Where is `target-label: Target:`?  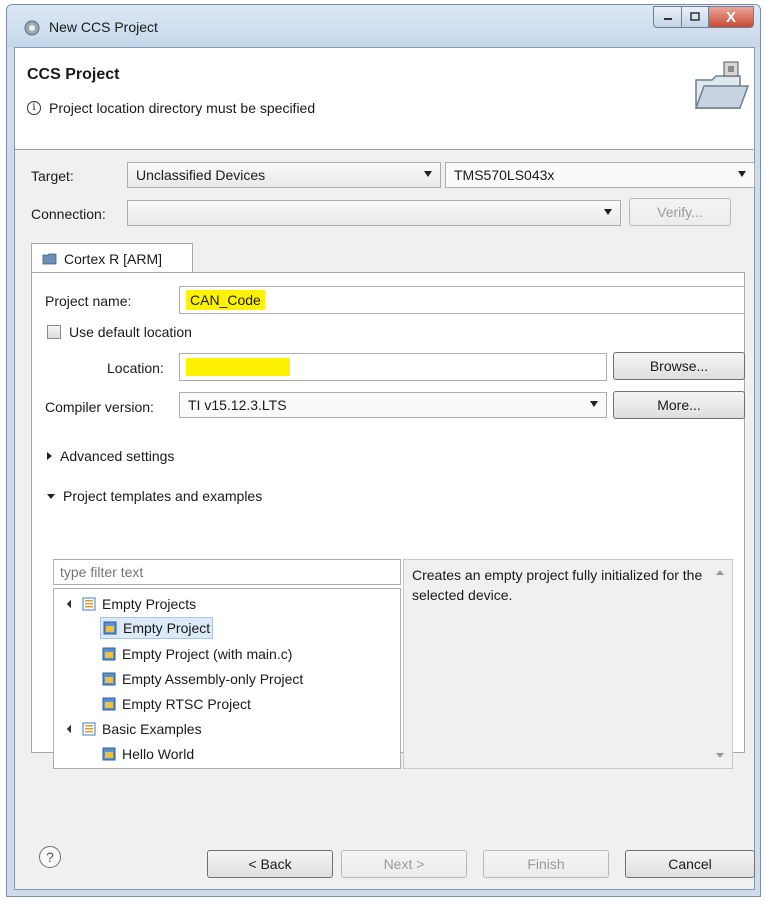 target-label: Target: is located at coordinates (52, 176).